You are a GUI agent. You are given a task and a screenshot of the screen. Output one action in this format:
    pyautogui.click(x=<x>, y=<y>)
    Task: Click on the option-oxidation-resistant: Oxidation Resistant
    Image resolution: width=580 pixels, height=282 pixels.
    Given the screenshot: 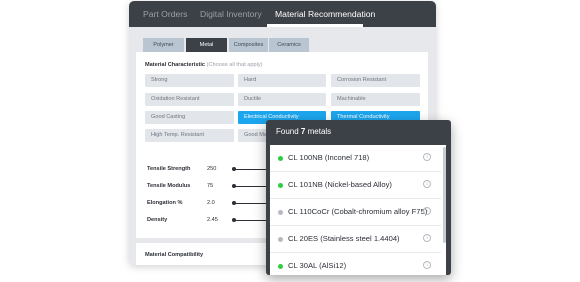 What is the action you would take?
    pyautogui.click(x=189, y=99)
    